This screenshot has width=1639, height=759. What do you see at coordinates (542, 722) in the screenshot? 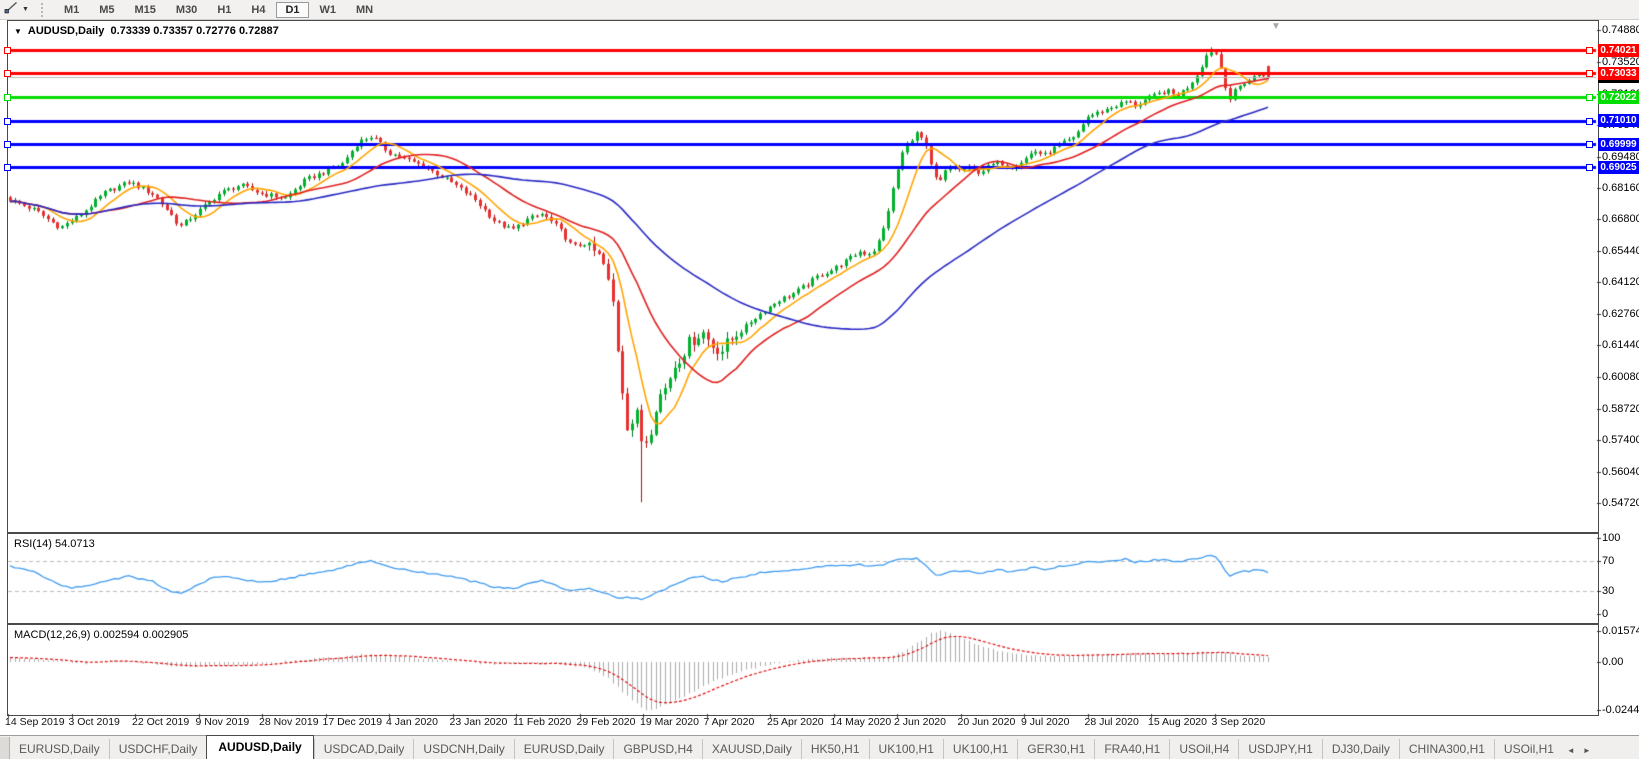
I see `date-label: 11 Feb 2020` at bounding box center [542, 722].